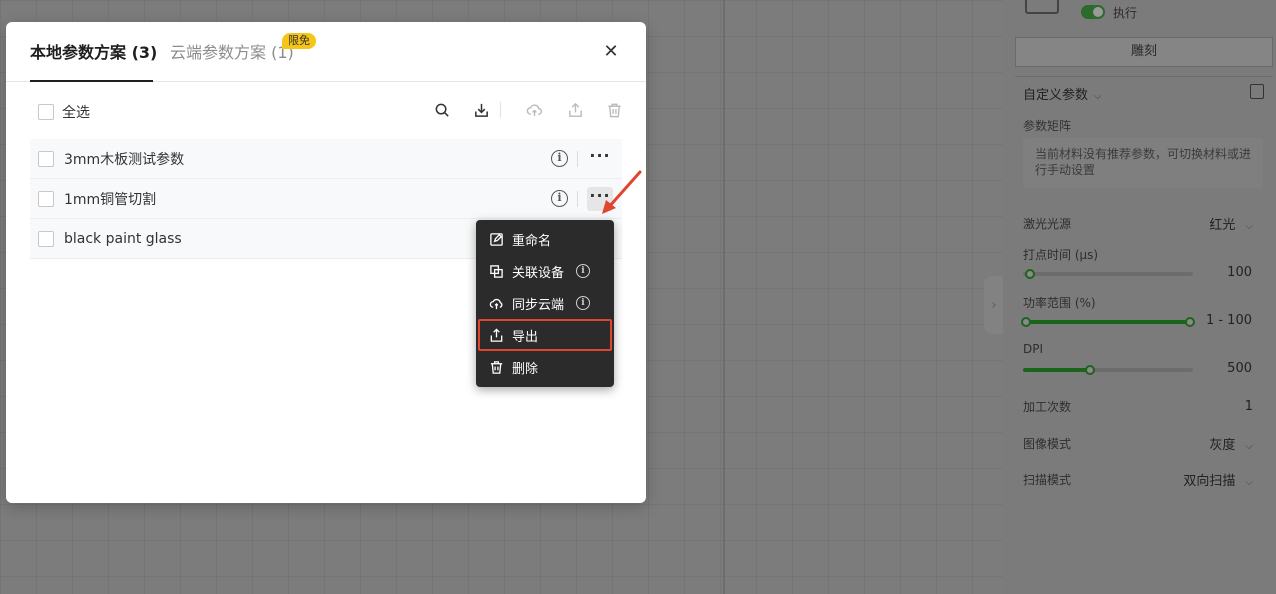  Describe the element at coordinates (326, 159) in the screenshot. I see `list-item: 3mm木板测试参数 i ···` at that location.